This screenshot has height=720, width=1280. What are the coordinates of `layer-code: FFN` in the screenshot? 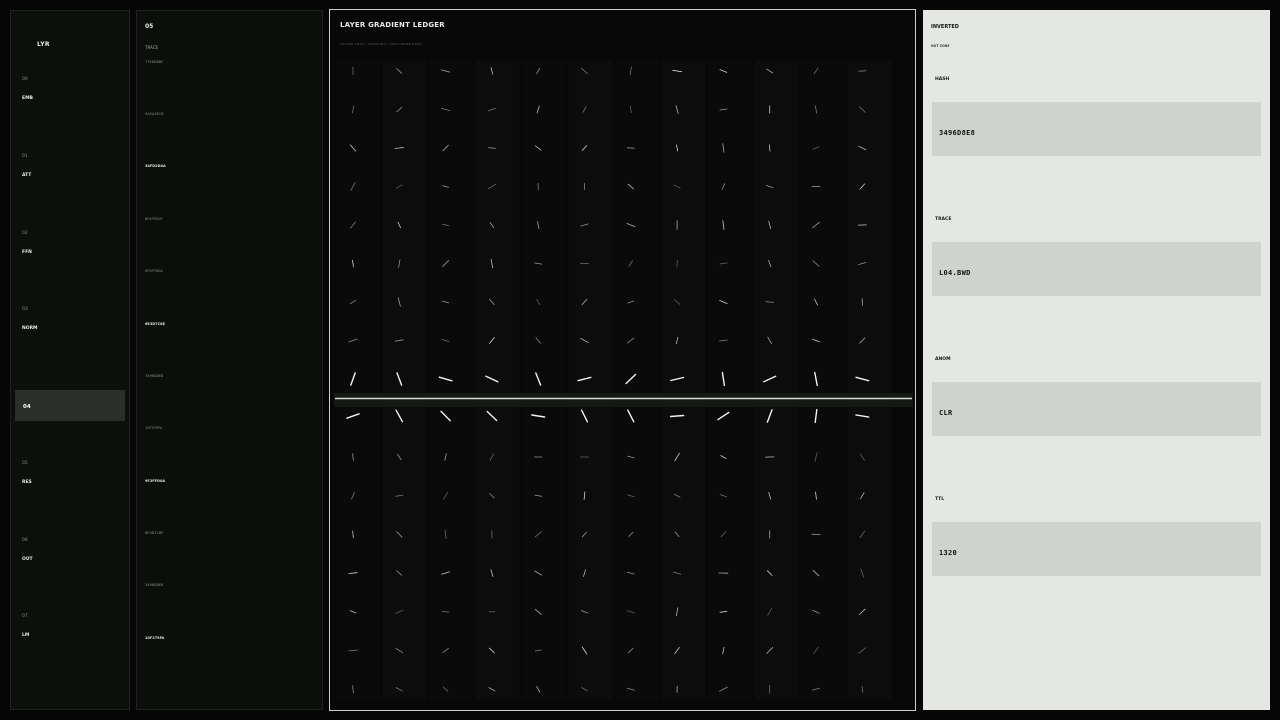 It's located at (27, 252).